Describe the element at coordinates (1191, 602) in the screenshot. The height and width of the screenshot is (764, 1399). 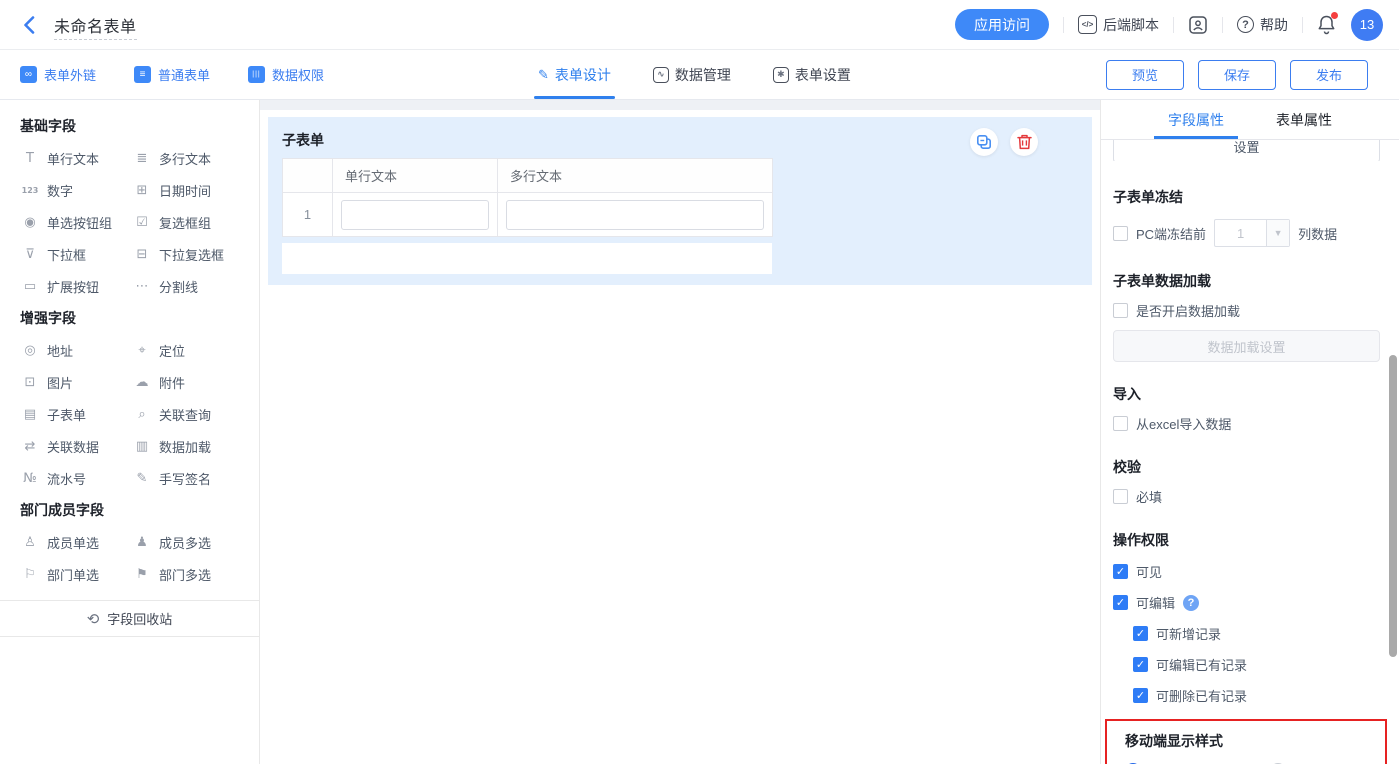
I see `editable-help-icon: ?` at that location.